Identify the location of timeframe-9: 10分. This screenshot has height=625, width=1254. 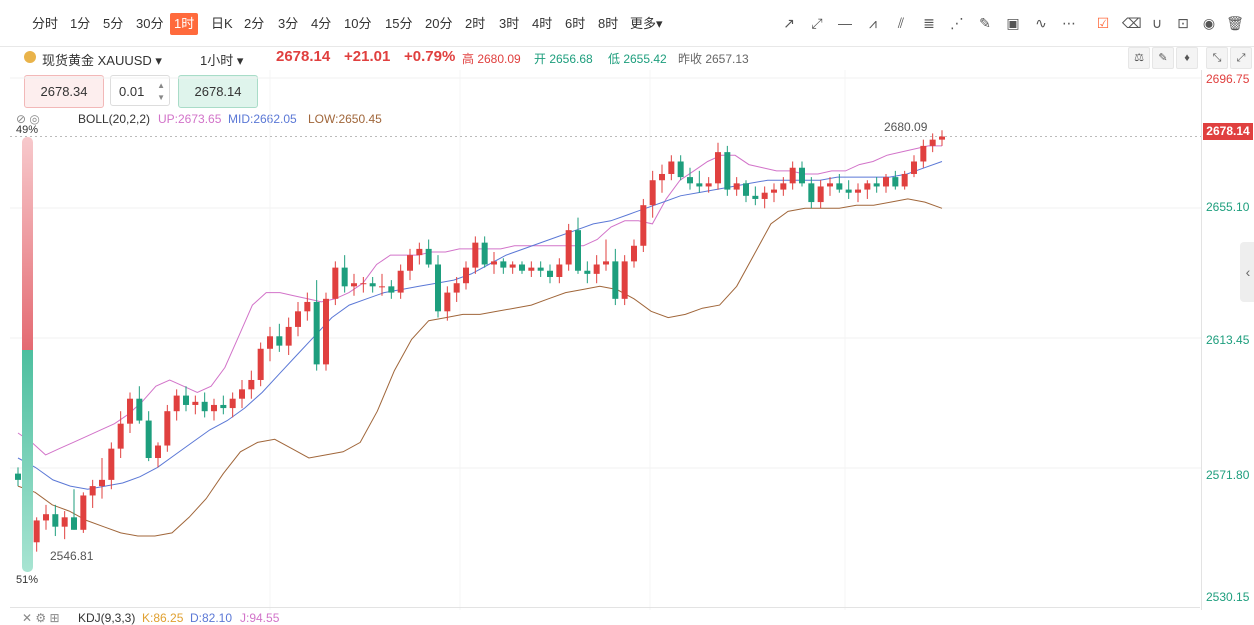
(357, 24).